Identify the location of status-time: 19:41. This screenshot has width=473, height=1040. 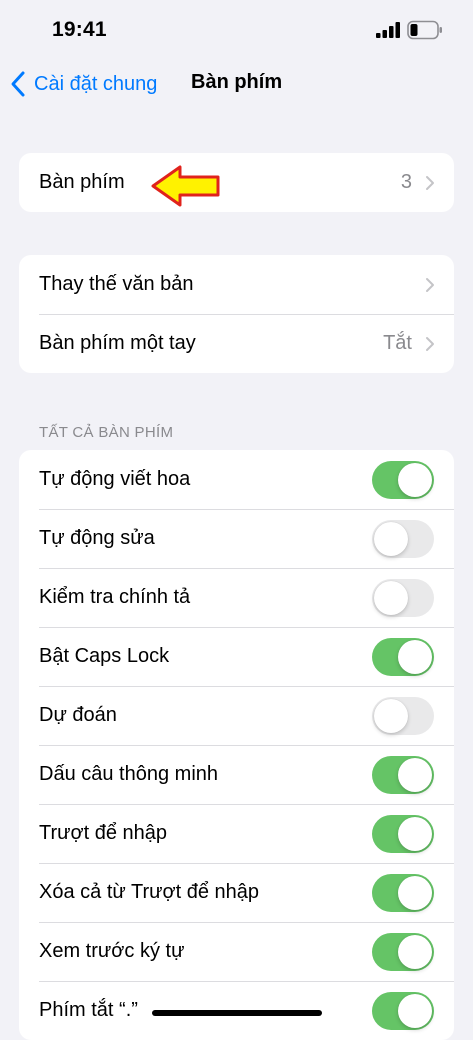
(79, 29).